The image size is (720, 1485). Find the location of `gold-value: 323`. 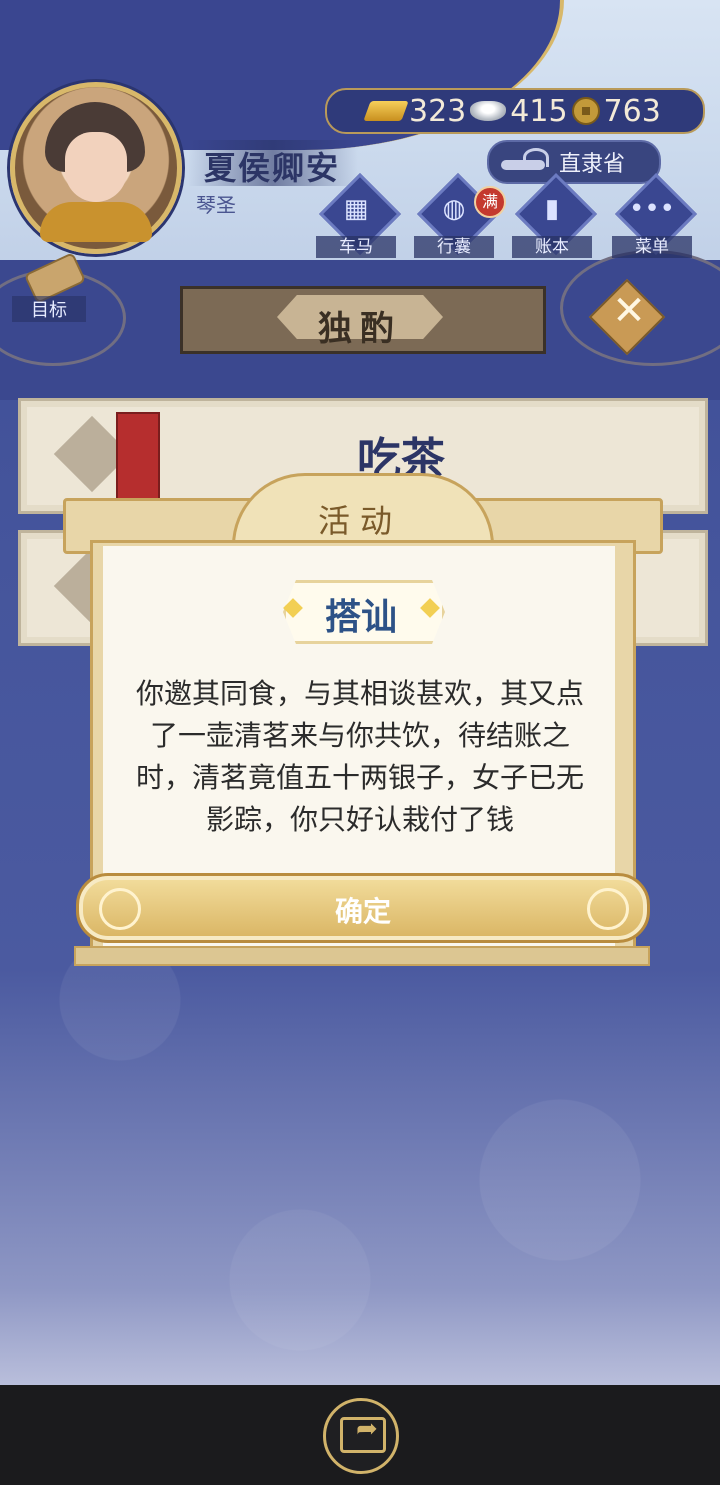

gold-value: 323 is located at coordinates (438, 111).